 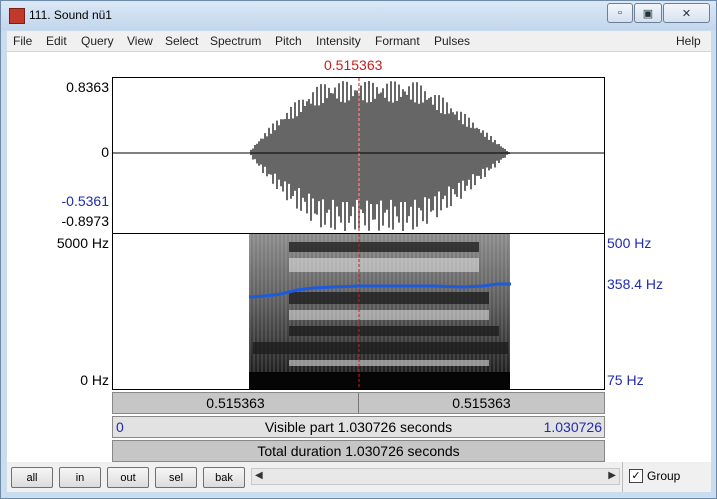 What do you see at coordinates (176, 477) in the screenshot?
I see `zoom-selection-button: sel` at bounding box center [176, 477].